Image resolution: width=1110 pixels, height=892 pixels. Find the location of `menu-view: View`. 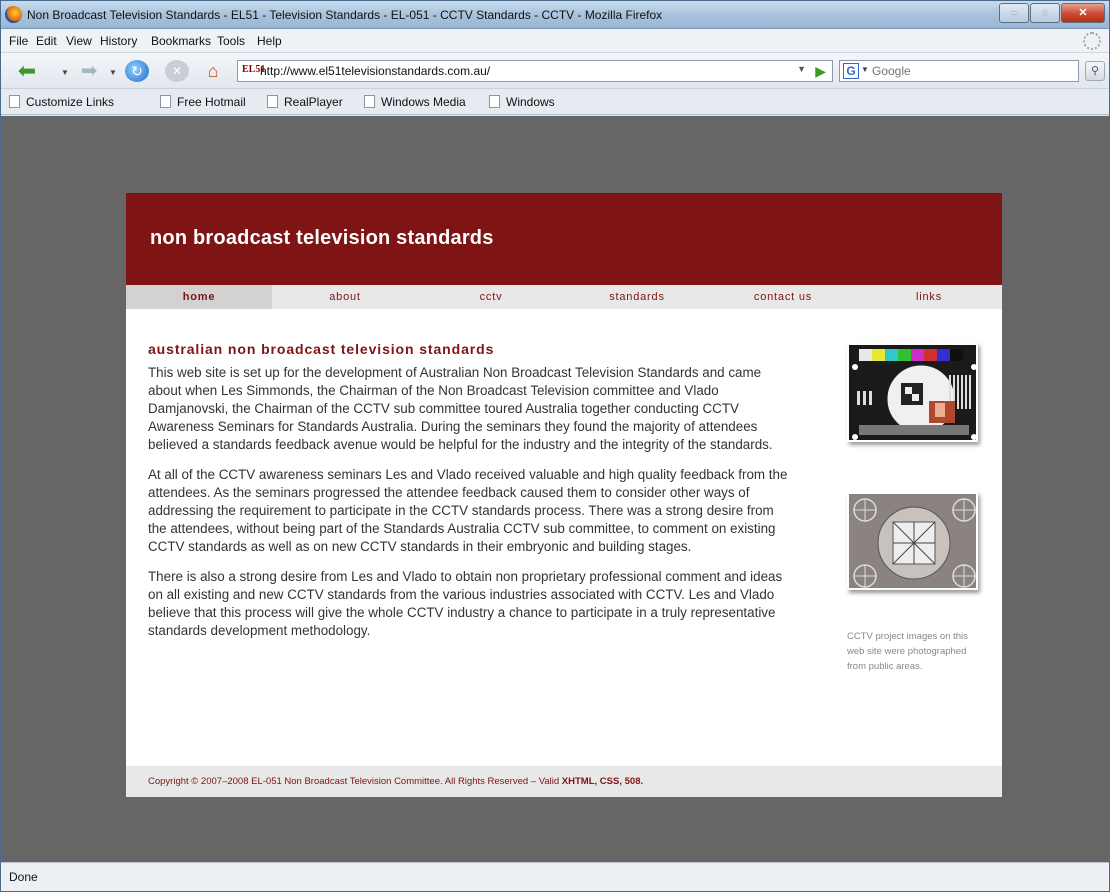

menu-view: View is located at coordinates (79, 41).